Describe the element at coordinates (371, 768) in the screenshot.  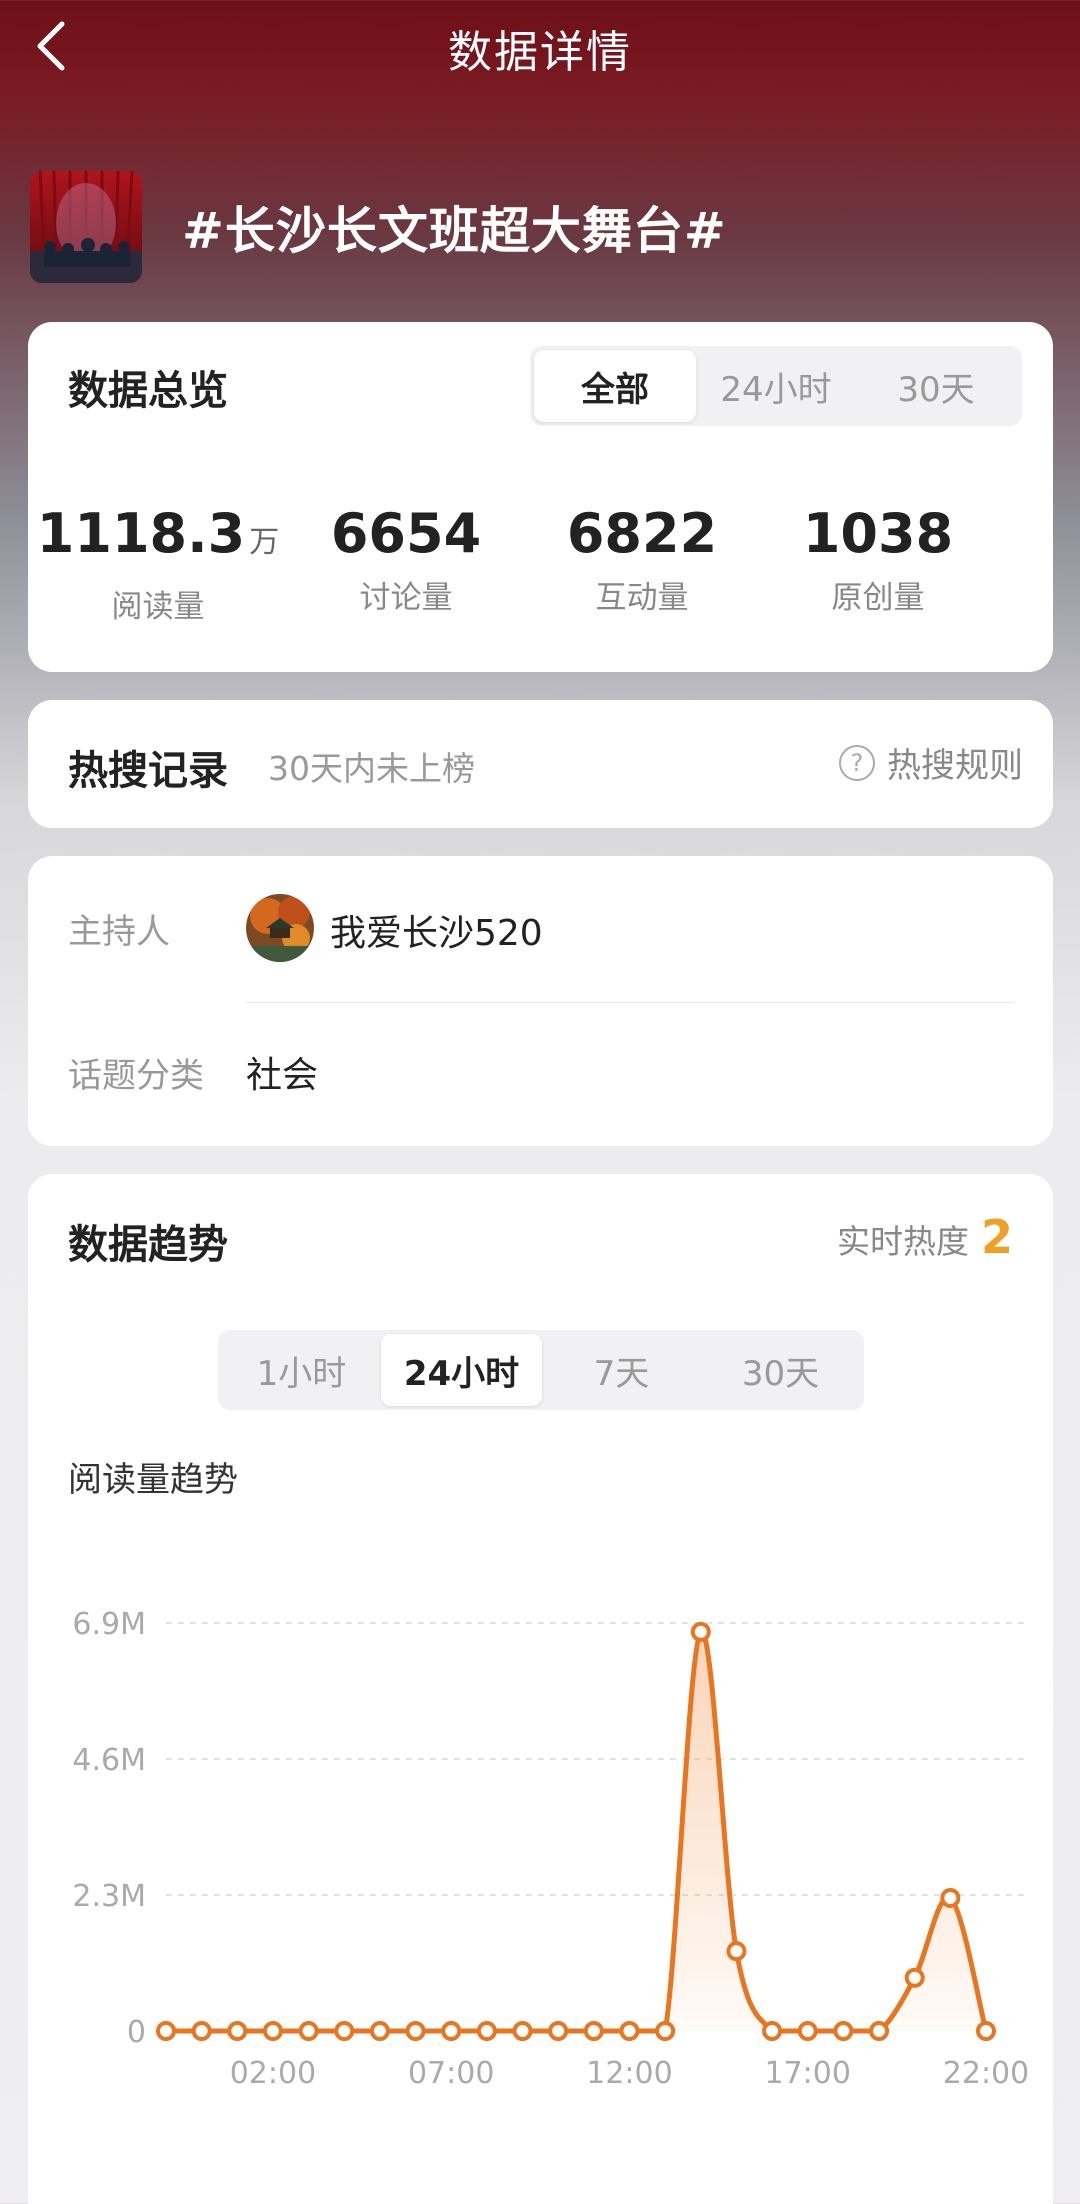
I see `hot-search-status: 30天内未上榜` at that location.